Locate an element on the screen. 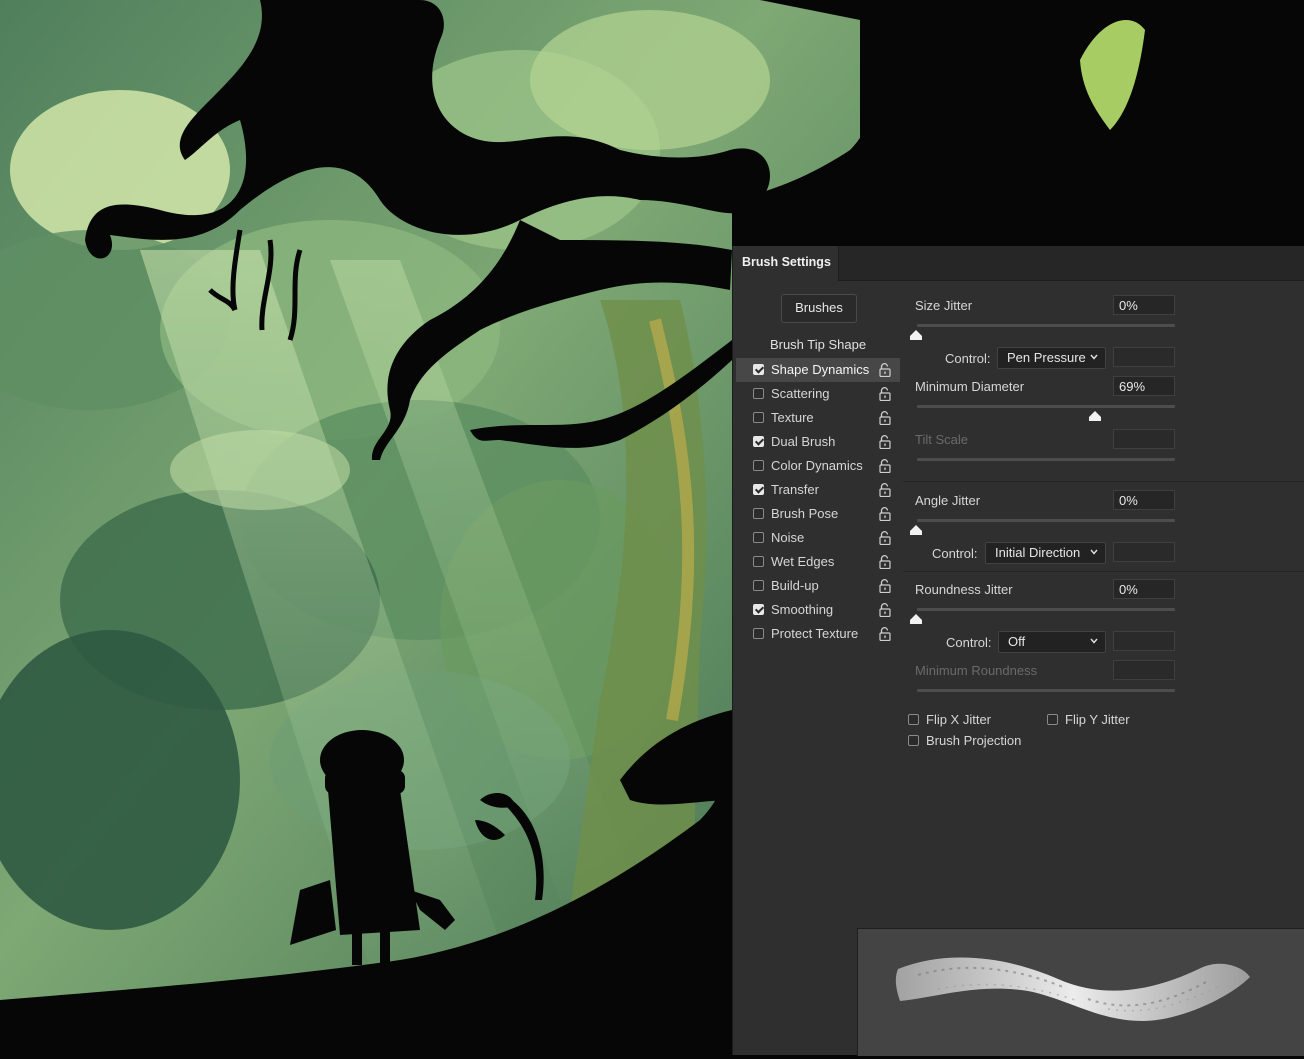 The height and width of the screenshot is (1059, 1304). list-item-brush-tip-shape: Brush Tip Shape is located at coordinates (818, 345).